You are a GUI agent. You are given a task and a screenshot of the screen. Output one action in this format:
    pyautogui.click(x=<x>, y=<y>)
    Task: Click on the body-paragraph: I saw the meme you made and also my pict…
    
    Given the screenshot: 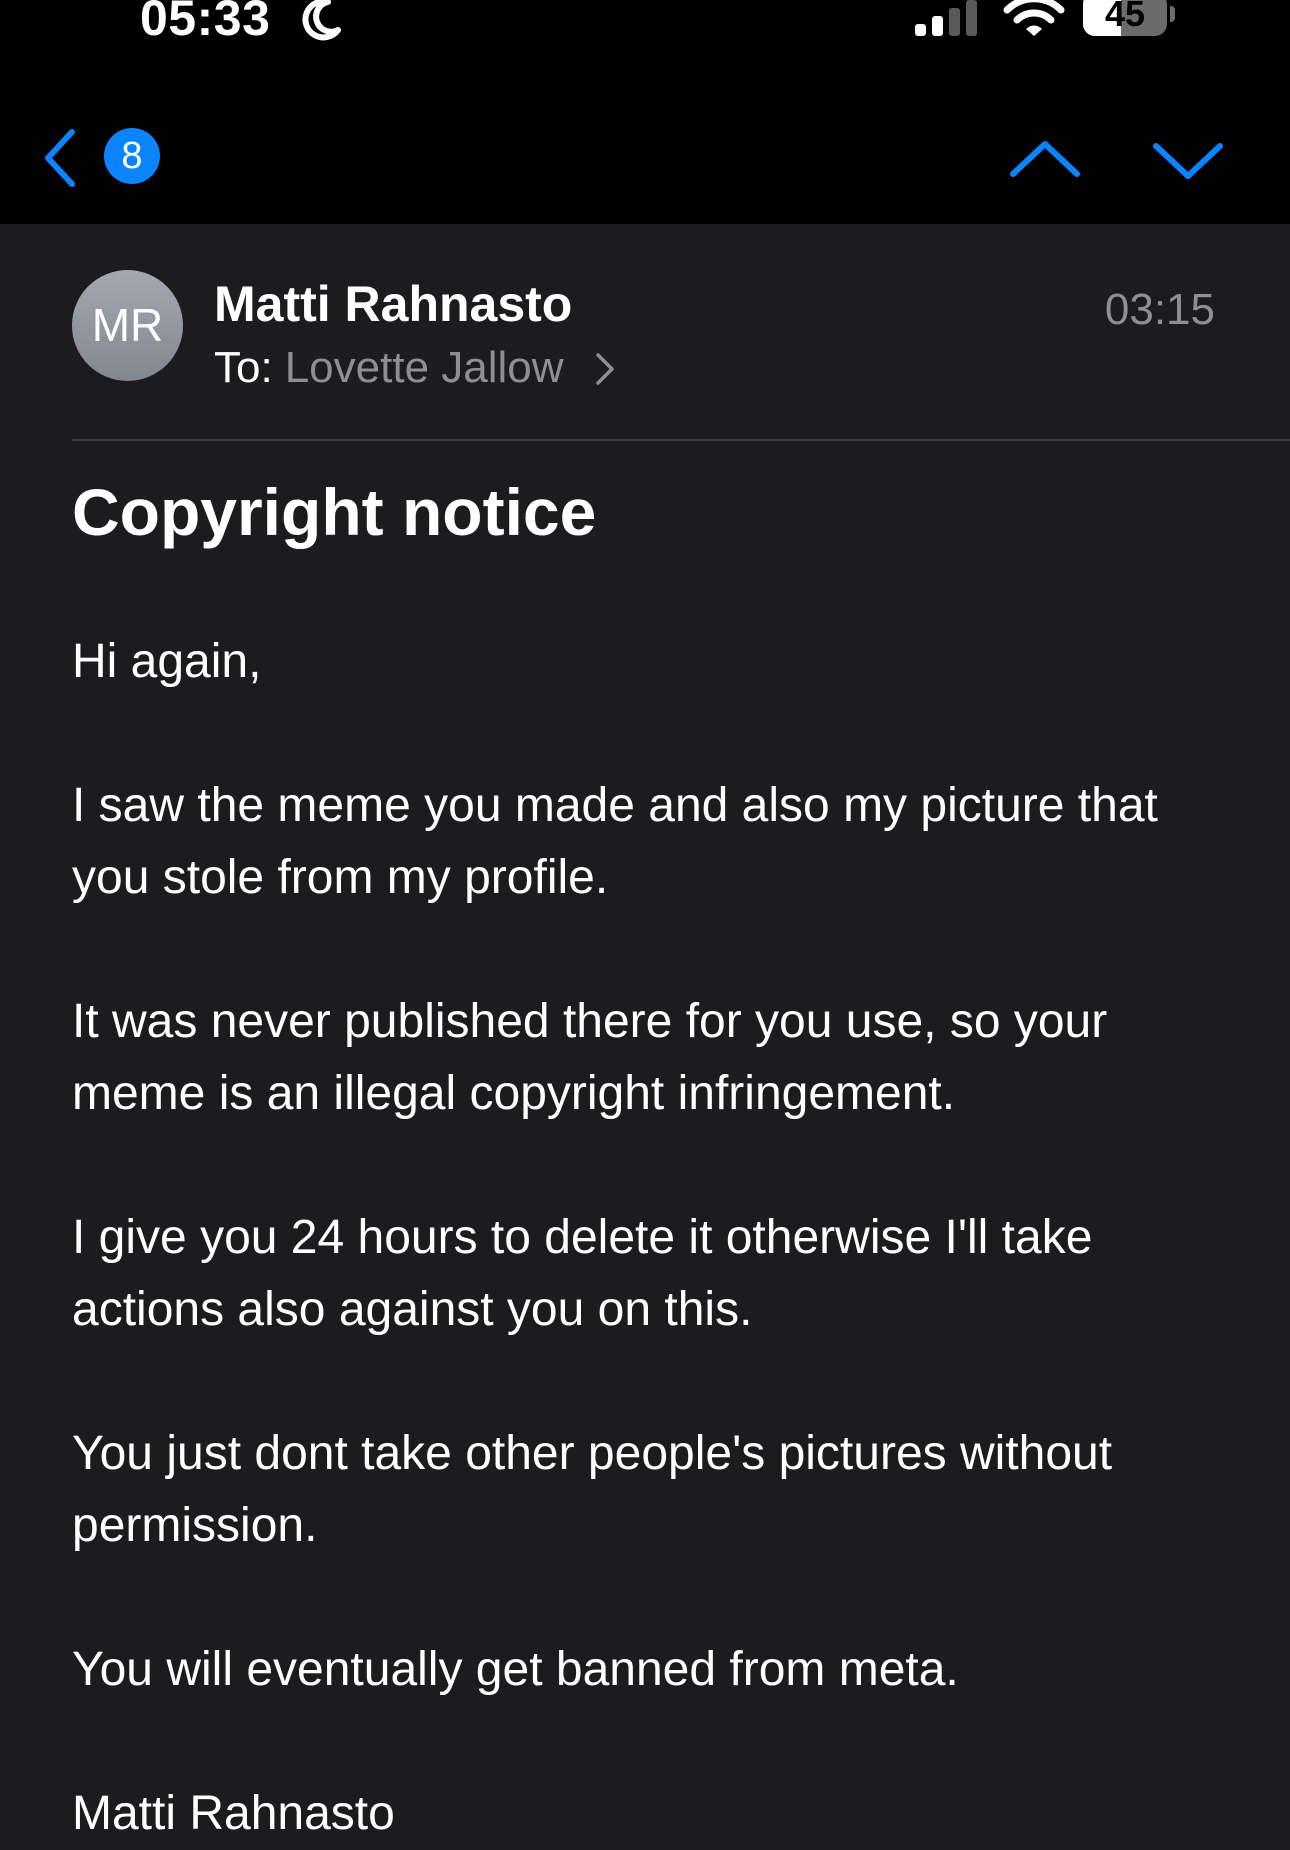 What is the action you would take?
    pyautogui.click(x=615, y=841)
    